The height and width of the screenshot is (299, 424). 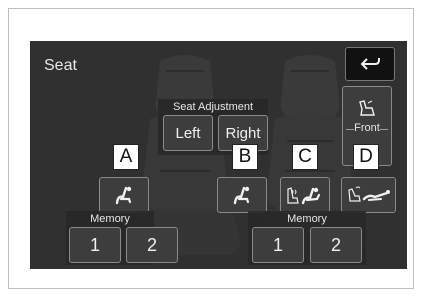 I want to click on seat-left-button: Left, so click(x=188, y=133).